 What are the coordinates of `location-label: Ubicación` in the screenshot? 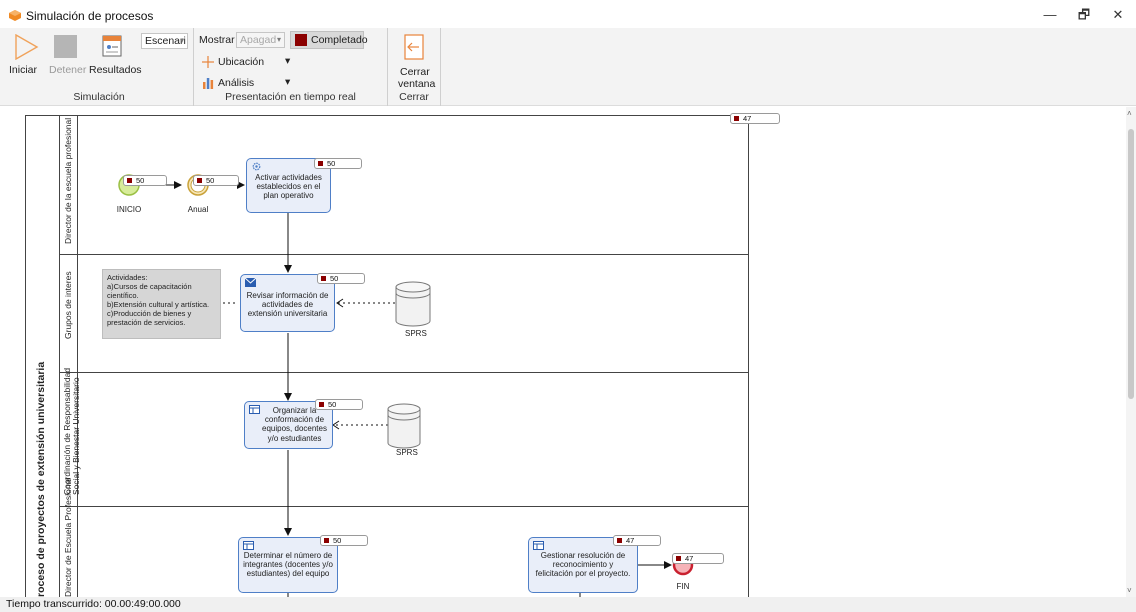 It's located at (241, 62).